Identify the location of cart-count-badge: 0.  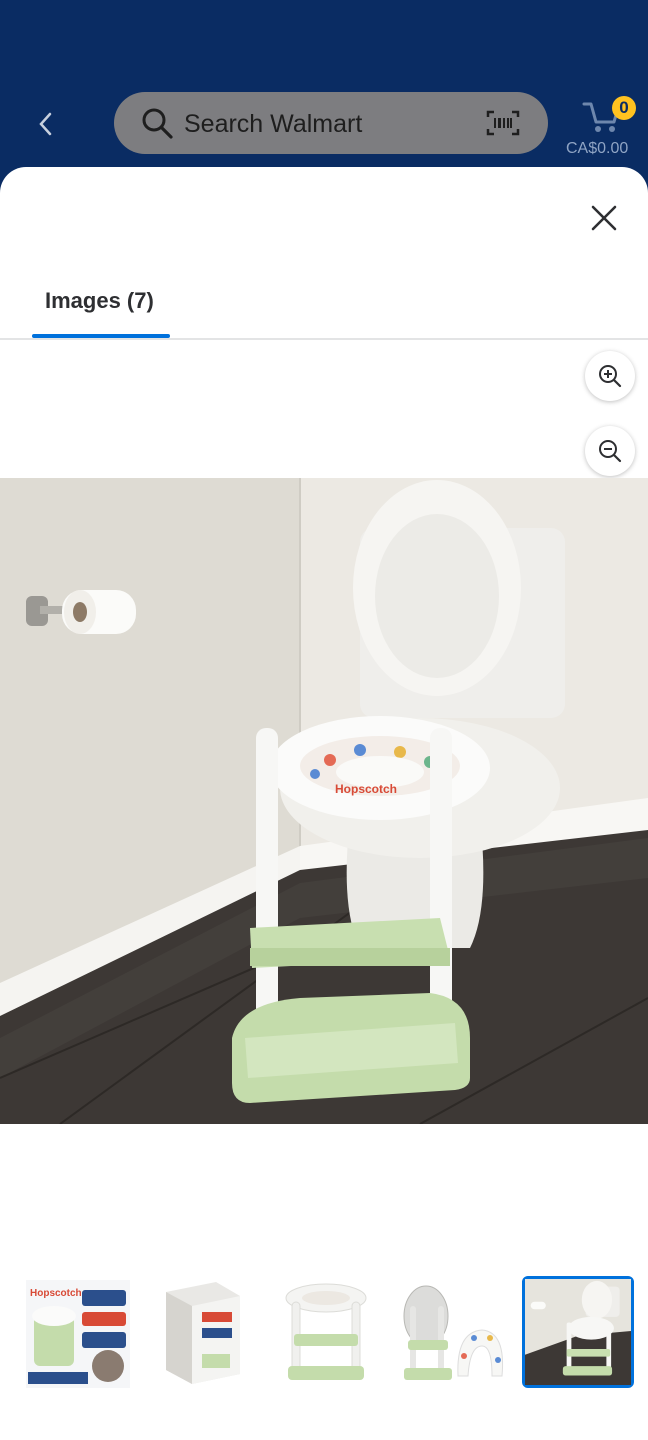
(624, 108).